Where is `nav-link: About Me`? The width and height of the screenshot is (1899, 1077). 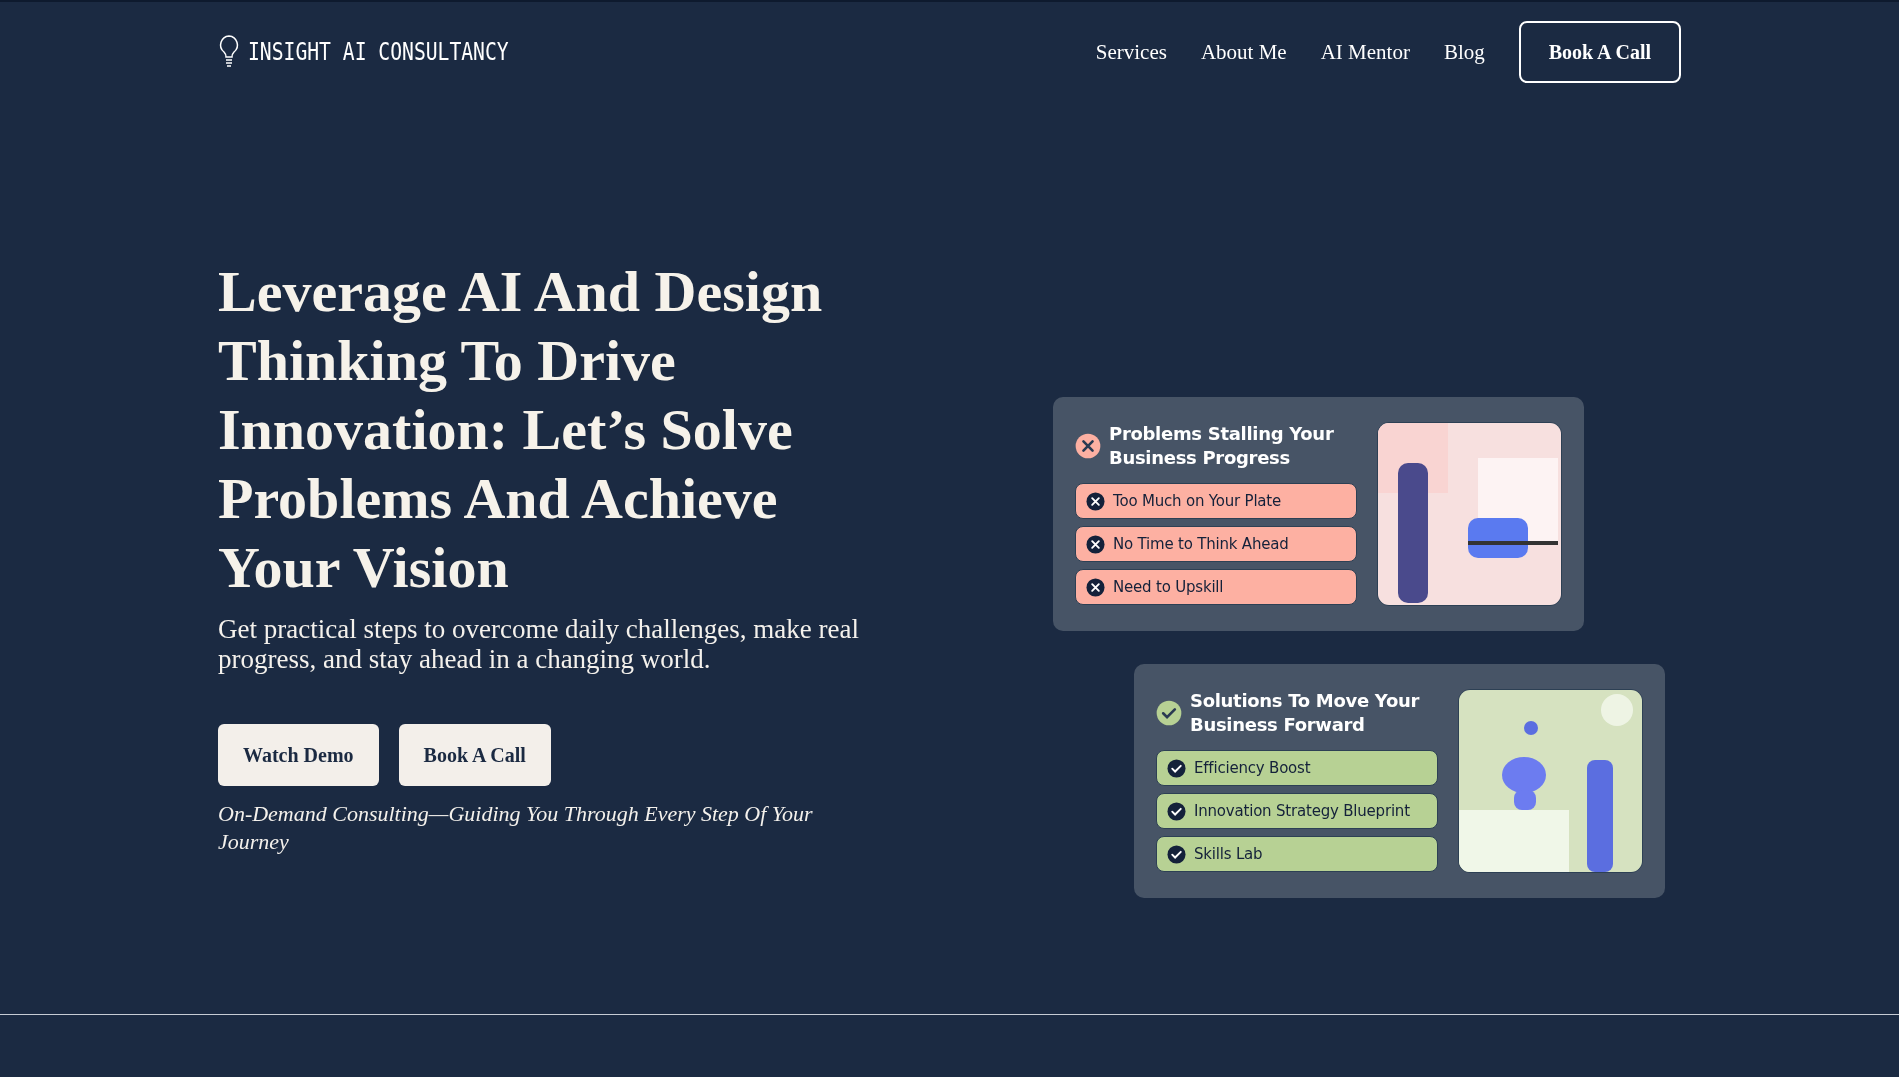 nav-link: About Me is located at coordinates (1243, 52).